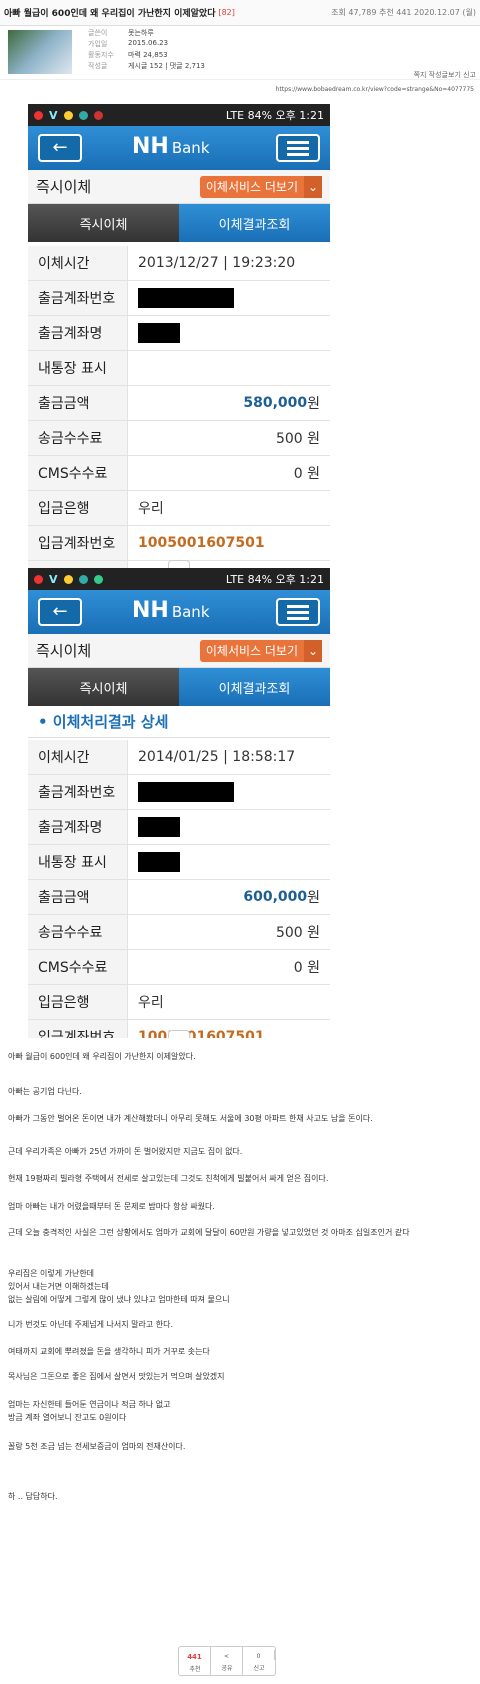 The image size is (480, 1684). Describe the element at coordinates (171, 610) in the screenshot. I see `nh-bank-logo: NH Bank` at that location.